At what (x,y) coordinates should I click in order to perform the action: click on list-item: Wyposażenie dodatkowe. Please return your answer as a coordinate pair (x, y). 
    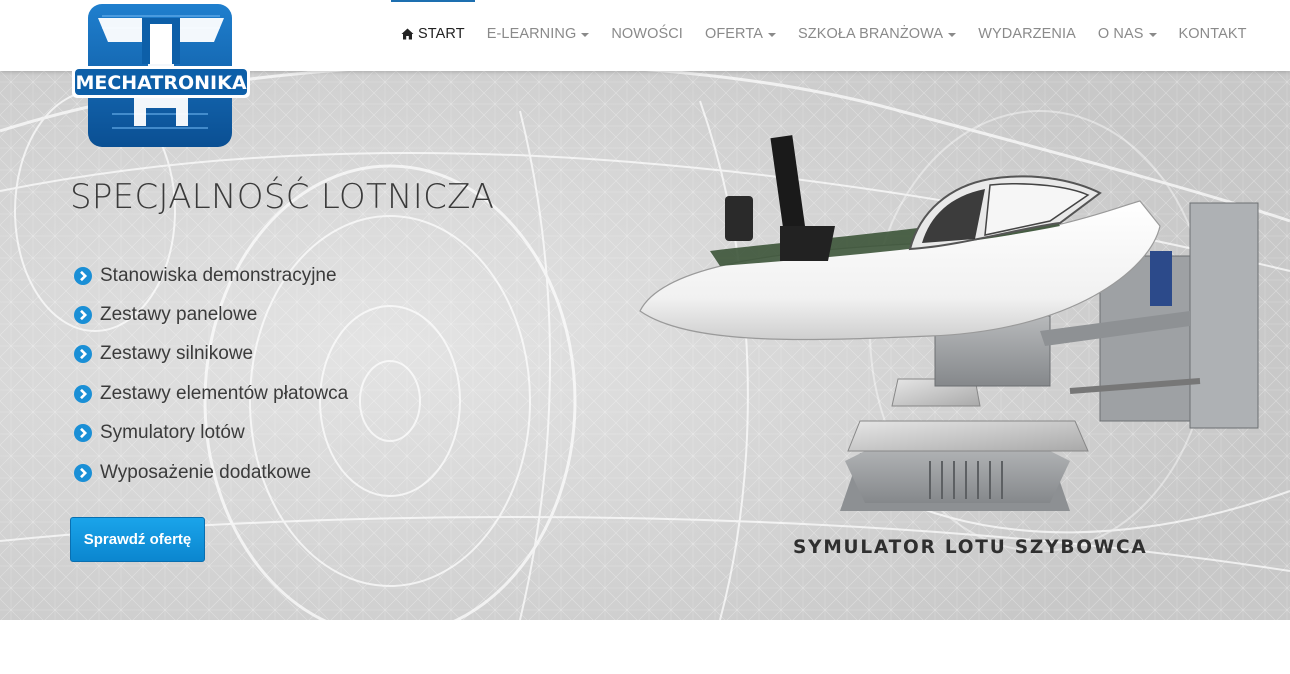
    Looking at the image, I should click on (211, 472).